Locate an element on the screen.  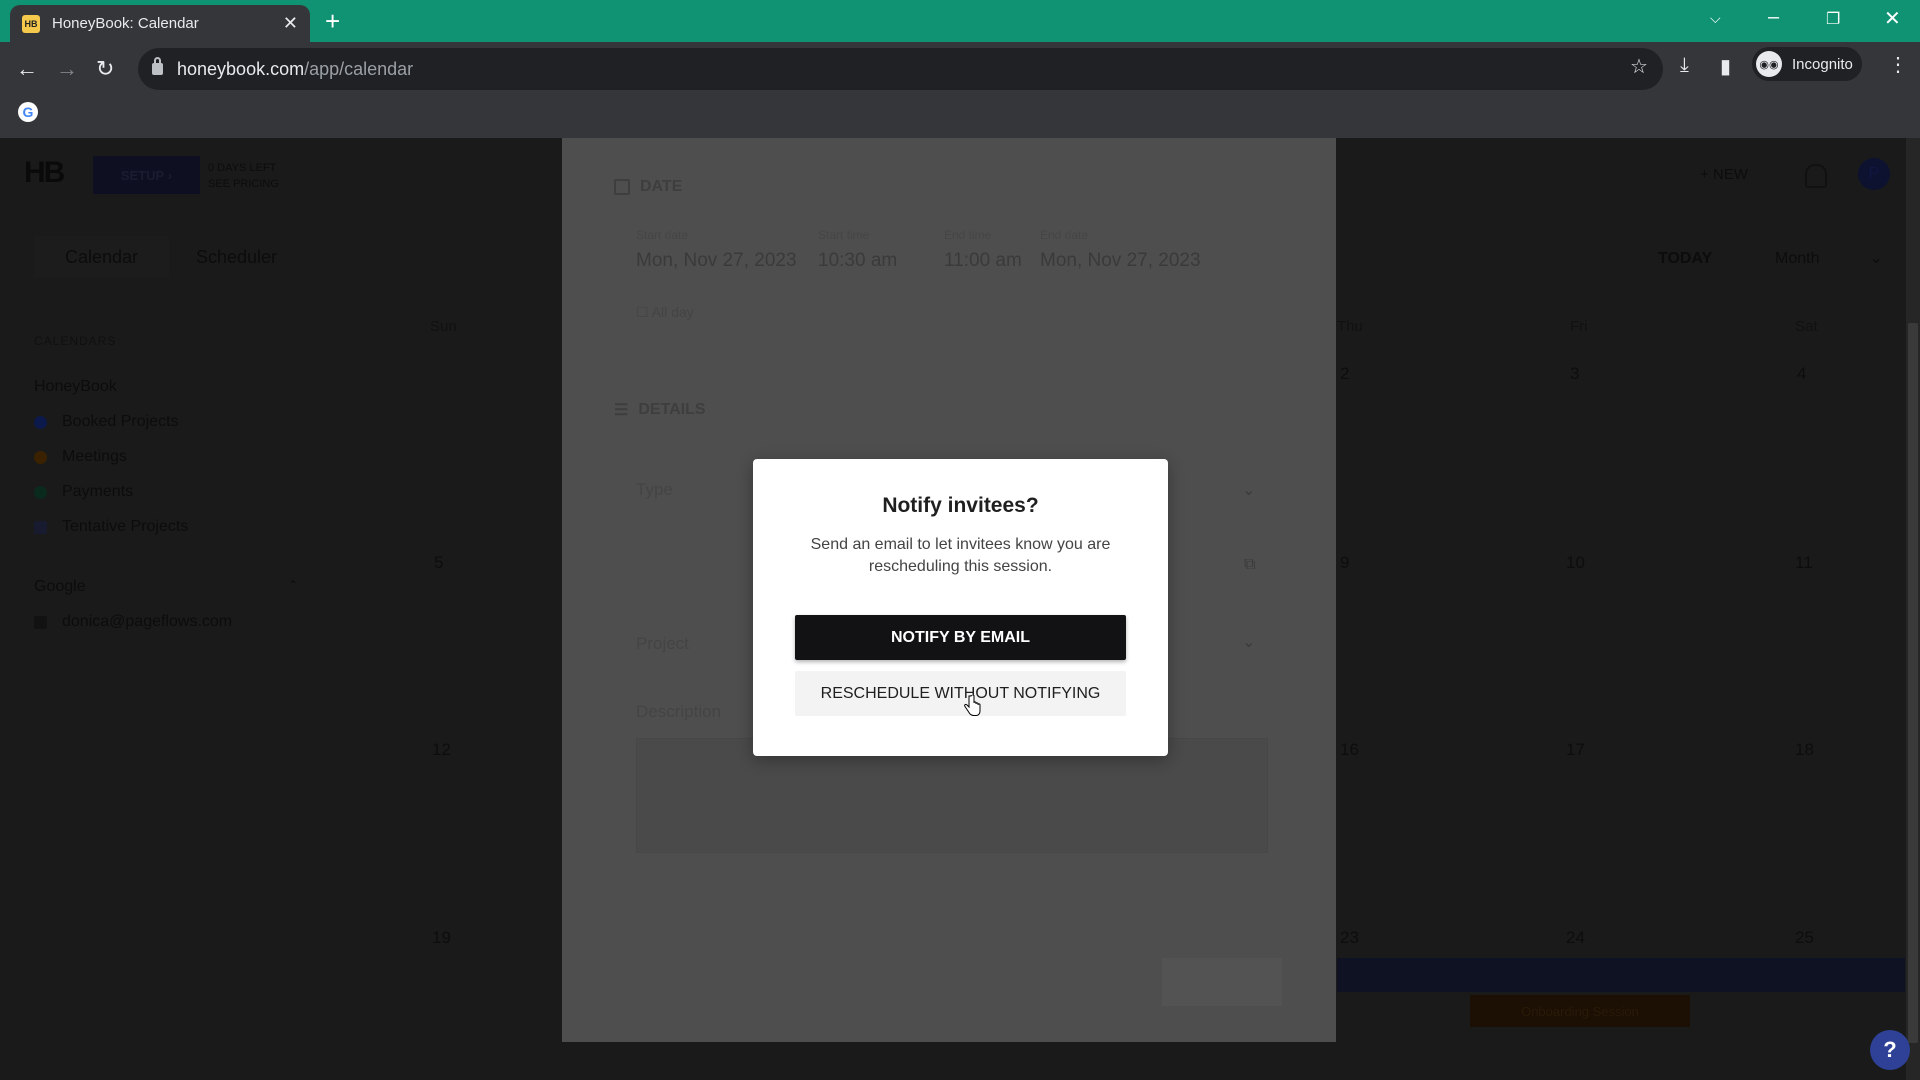
today-button: TODAY is located at coordinates (1685, 259).